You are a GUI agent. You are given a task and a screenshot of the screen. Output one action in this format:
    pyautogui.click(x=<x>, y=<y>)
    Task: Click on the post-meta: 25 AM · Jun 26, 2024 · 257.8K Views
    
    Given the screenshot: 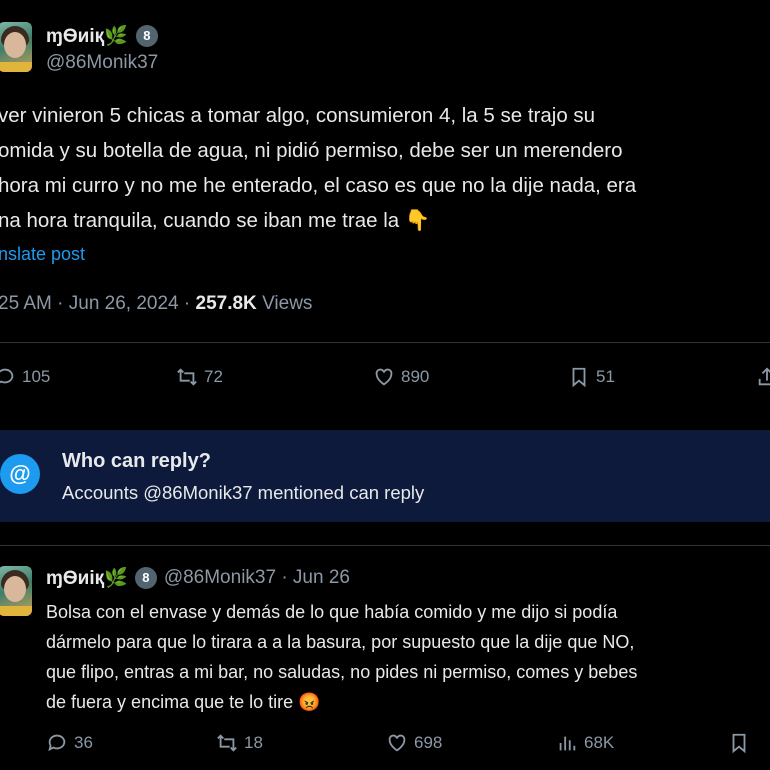 What is the action you would take?
    pyautogui.click(x=156, y=304)
    